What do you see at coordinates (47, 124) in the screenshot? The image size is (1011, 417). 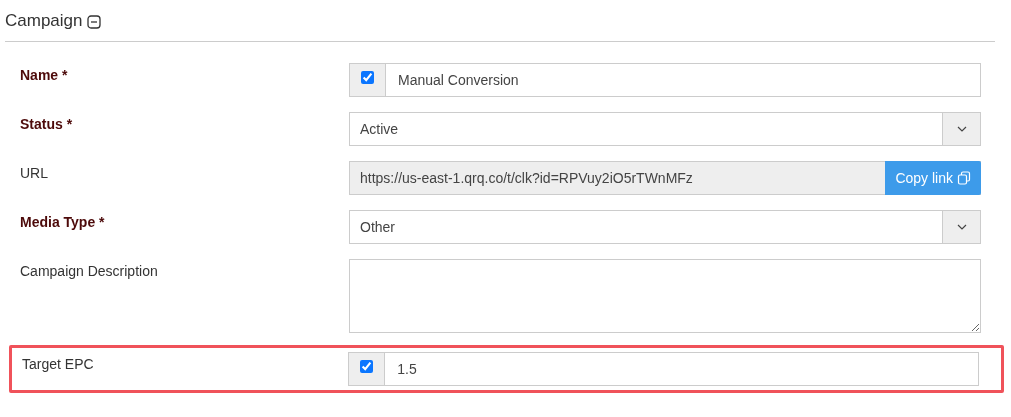 I see `field-label: Status *` at bounding box center [47, 124].